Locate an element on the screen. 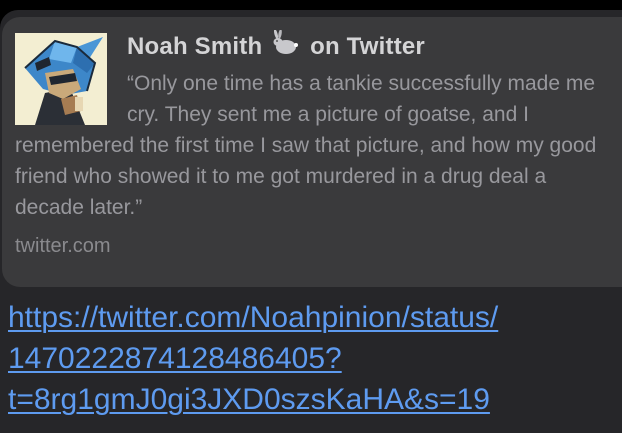 Image resolution: width=622 pixels, height=433 pixels. link-source-domain: twitter.com is located at coordinates (63, 246).